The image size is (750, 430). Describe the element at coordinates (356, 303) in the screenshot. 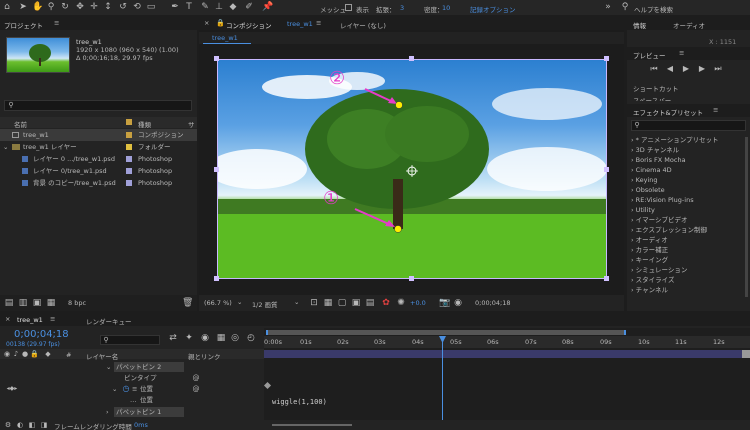

I see `region-icon: ▣` at that location.